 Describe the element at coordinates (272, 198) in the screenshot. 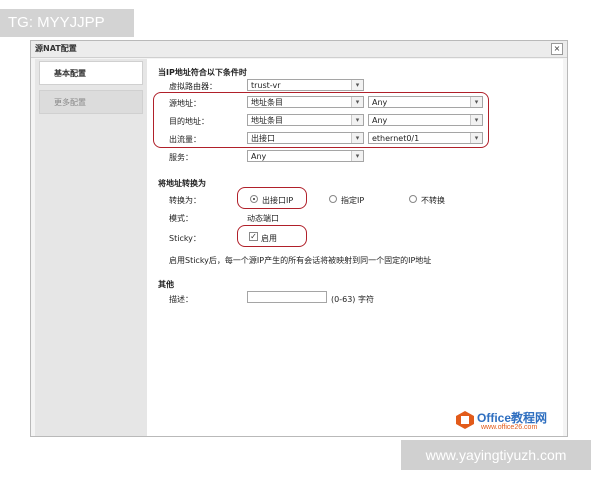

I see `egress-ip-highlight` at that location.